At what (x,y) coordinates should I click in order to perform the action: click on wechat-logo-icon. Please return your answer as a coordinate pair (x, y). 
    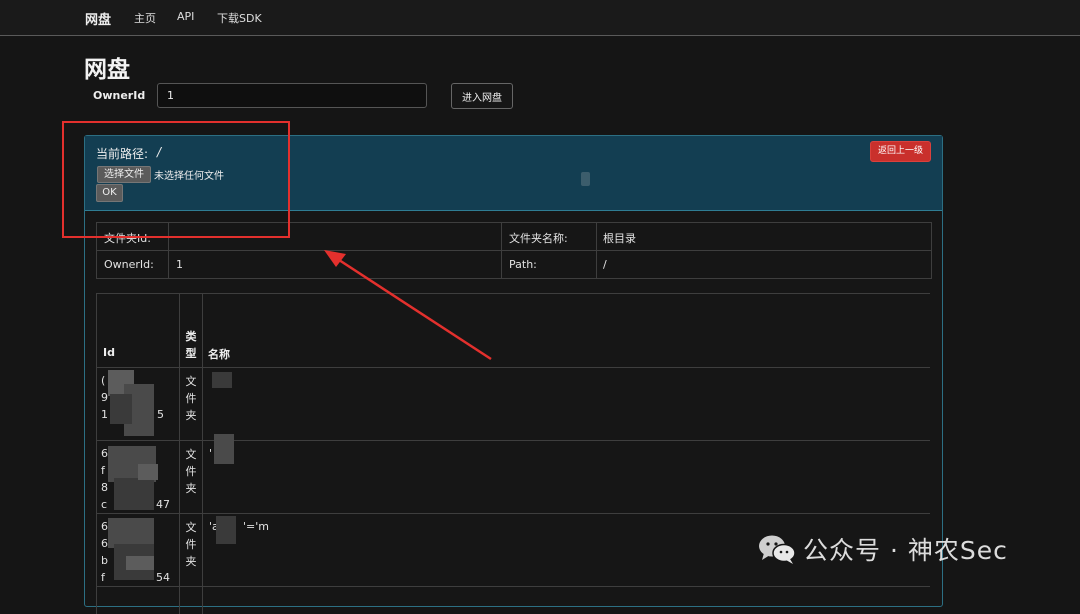
    Looking at the image, I should click on (777, 549).